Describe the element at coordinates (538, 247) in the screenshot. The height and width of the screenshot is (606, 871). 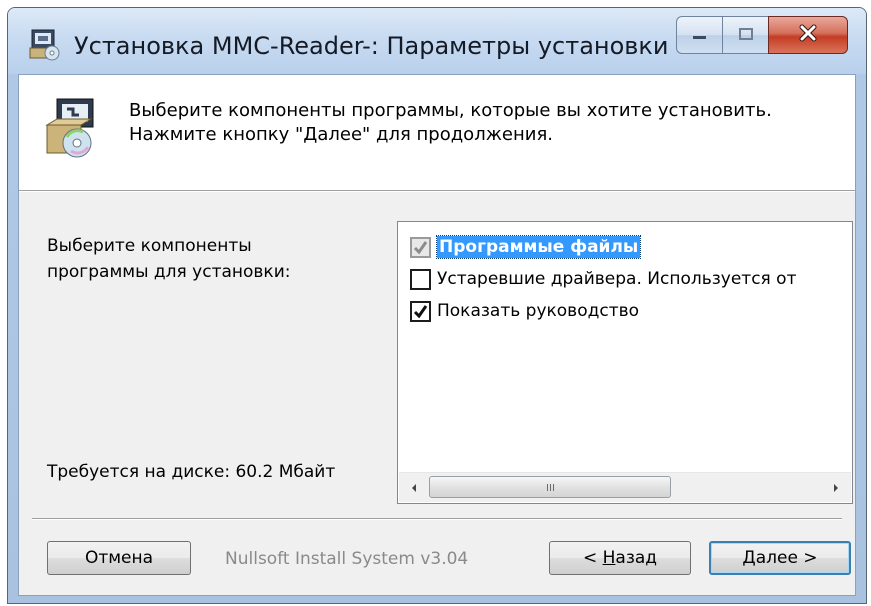
I see `component-label: Программые файлы` at that location.